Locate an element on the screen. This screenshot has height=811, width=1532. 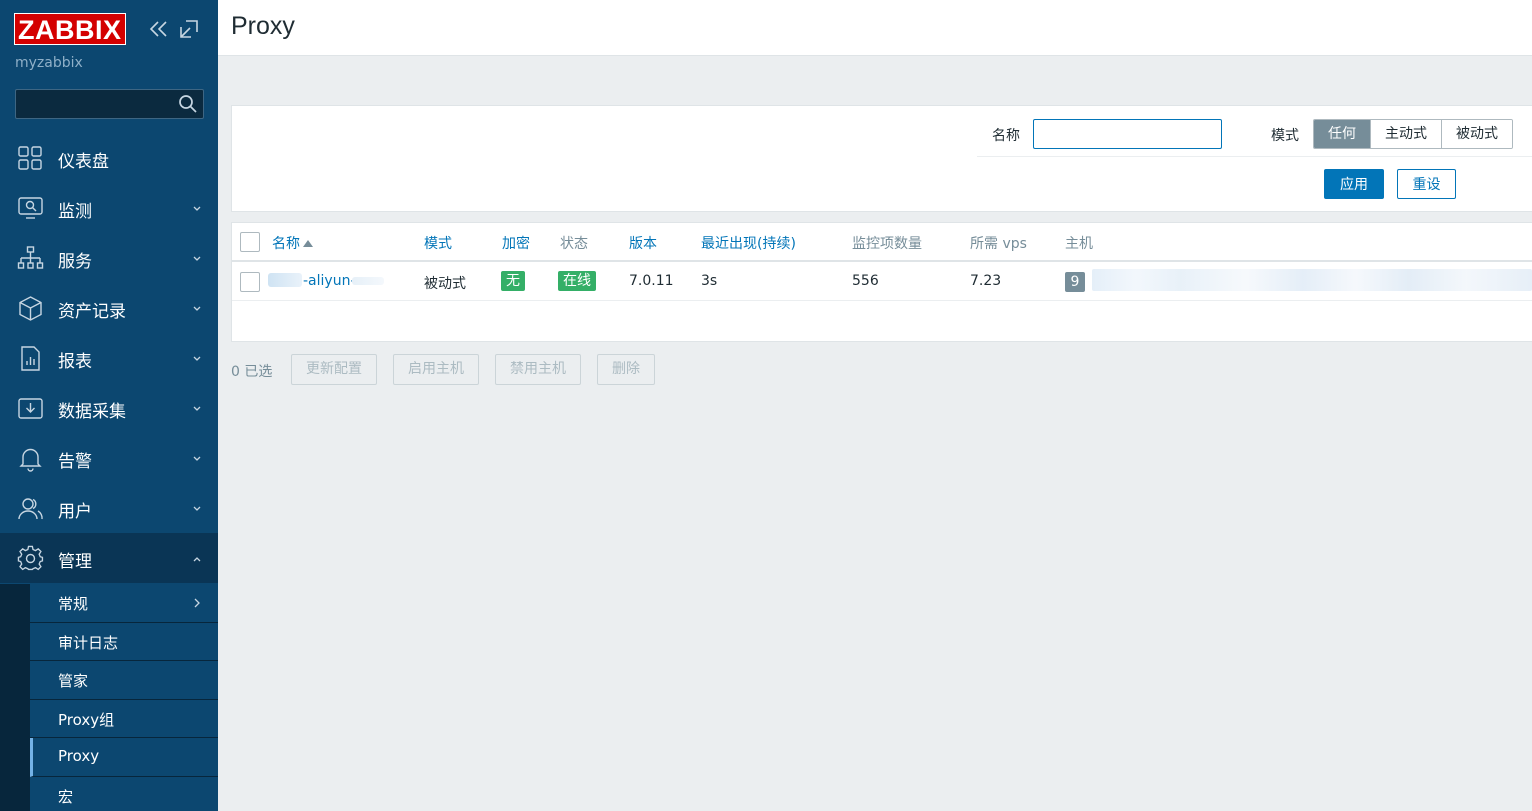
submenu-item-macros: 宏 is located at coordinates (124, 793).